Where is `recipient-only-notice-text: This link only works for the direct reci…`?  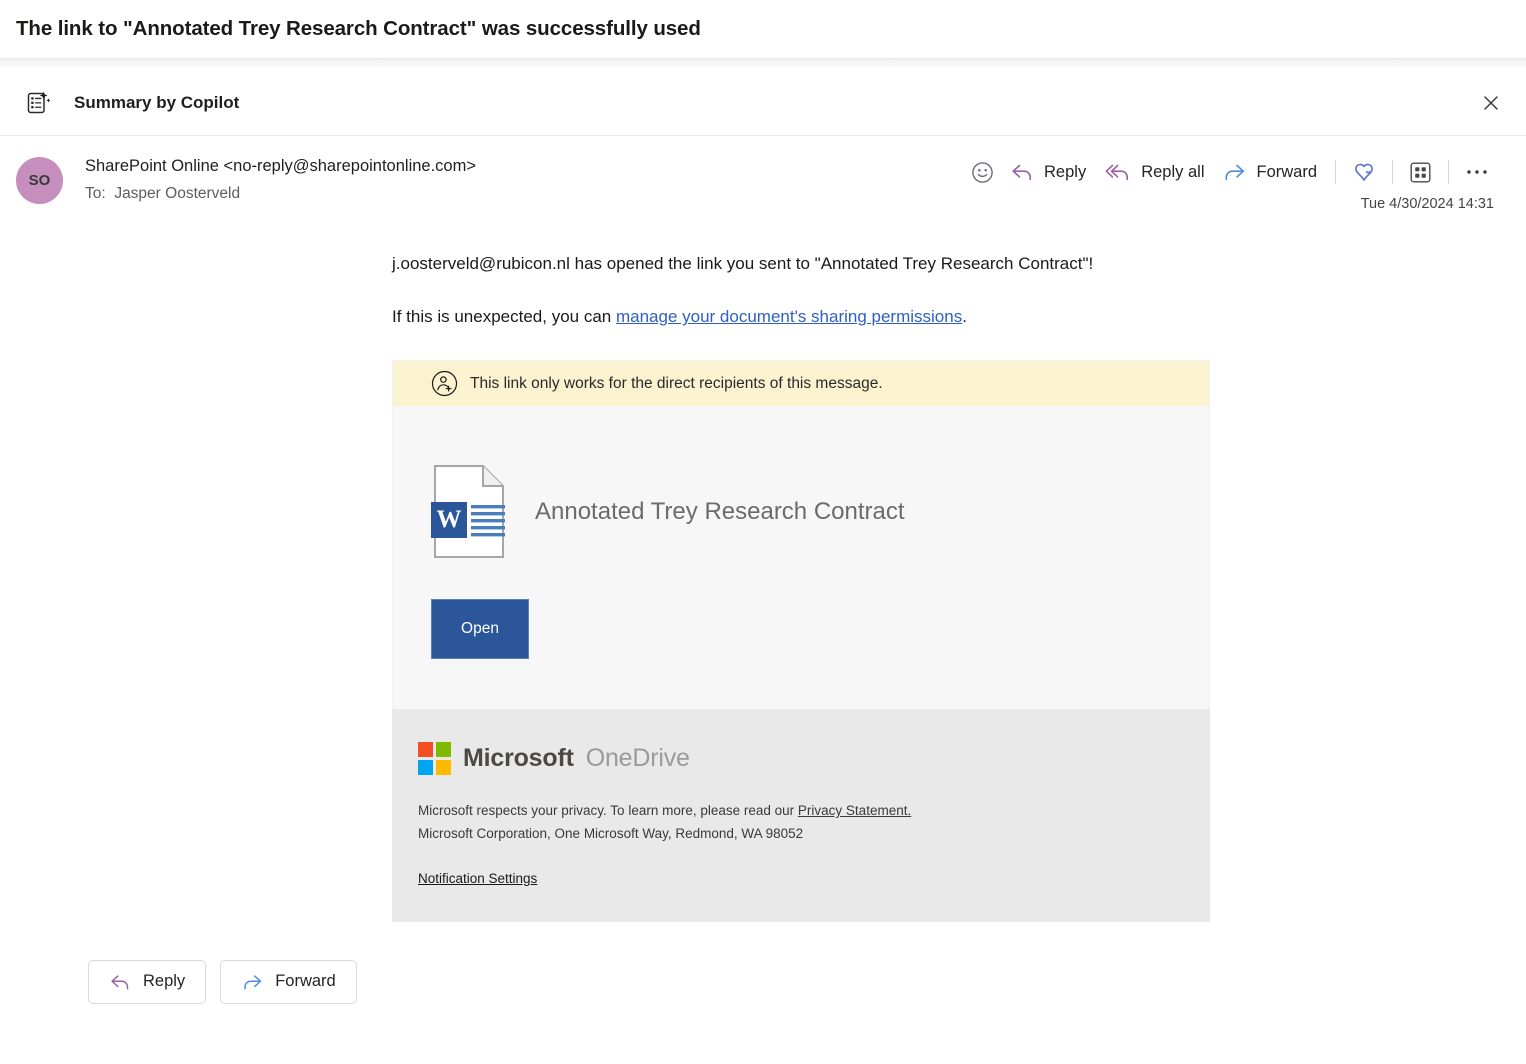
recipient-only-notice-text: This link only works for the direct reci… is located at coordinates (676, 383).